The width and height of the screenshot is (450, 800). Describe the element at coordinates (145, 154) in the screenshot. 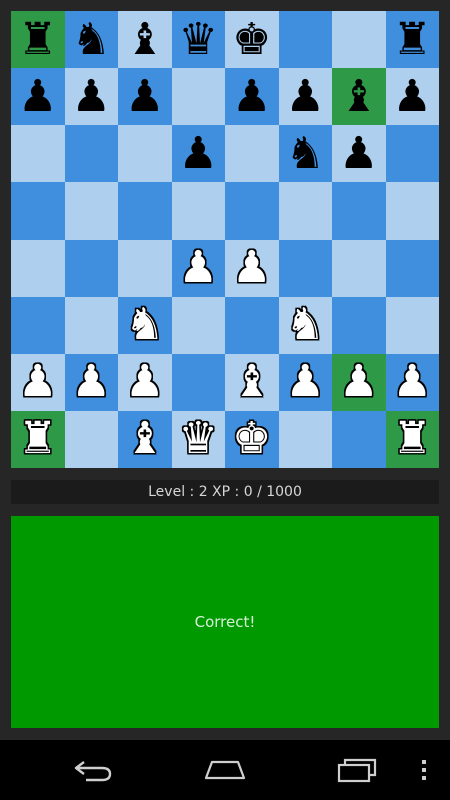

I see `square-c6` at that location.